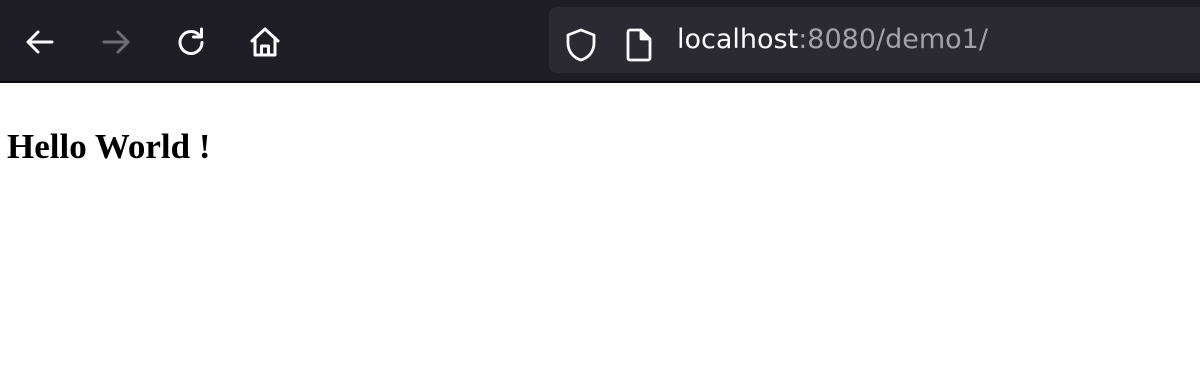 Image resolution: width=1200 pixels, height=387 pixels. I want to click on url-path: :8080/demo1/, so click(893, 39).